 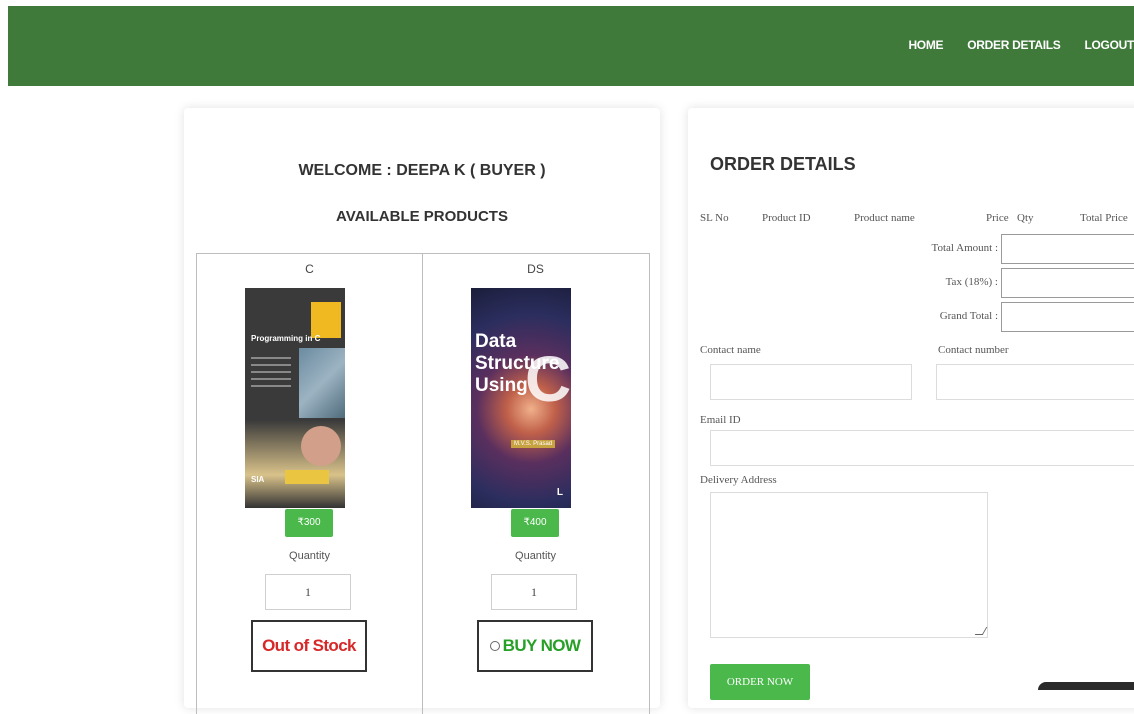 I want to click on product-name: C, so click(x=309, y=269).